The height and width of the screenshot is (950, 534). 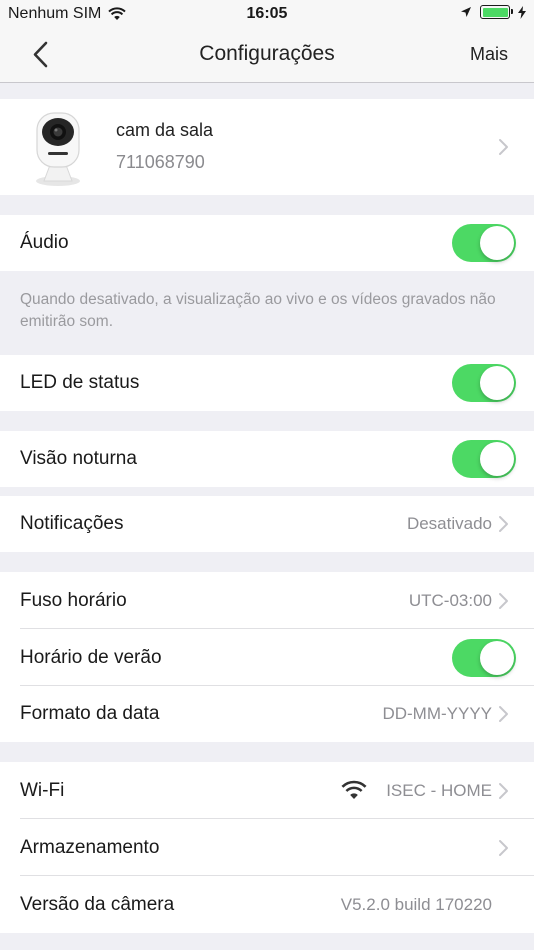 I want to click on wifi-row: Wi-Fi ISEC - HOME, so click(x=267, y=790).